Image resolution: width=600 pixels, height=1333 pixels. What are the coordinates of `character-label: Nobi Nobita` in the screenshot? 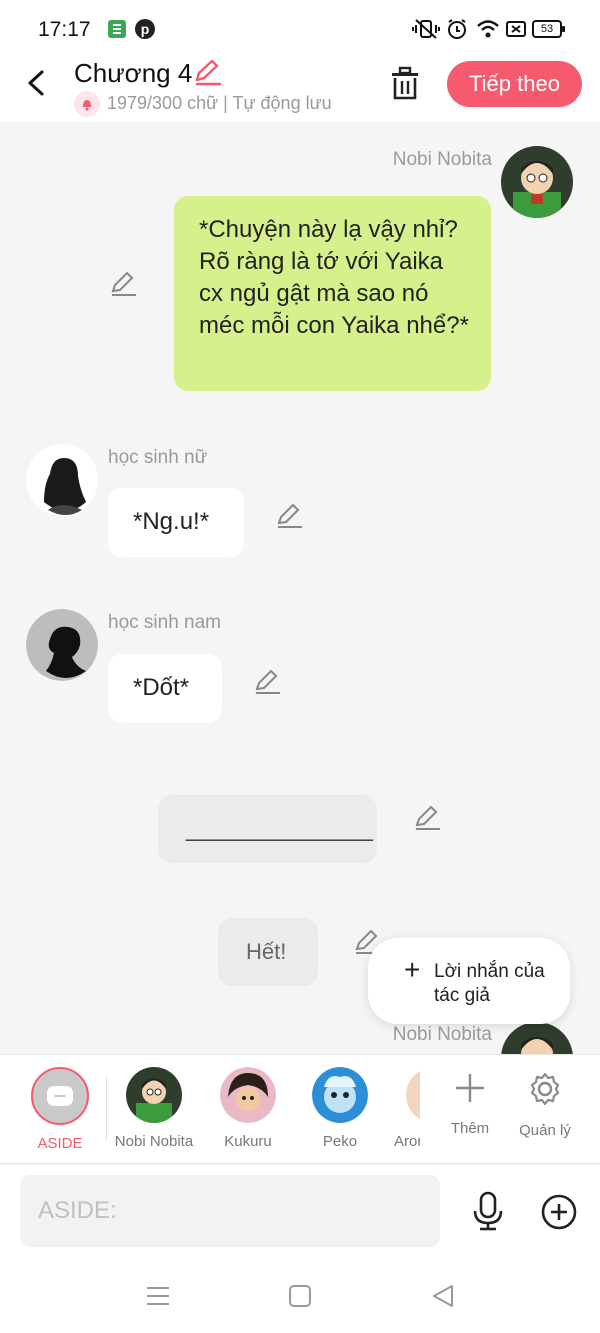 It's located at (154, 1141).